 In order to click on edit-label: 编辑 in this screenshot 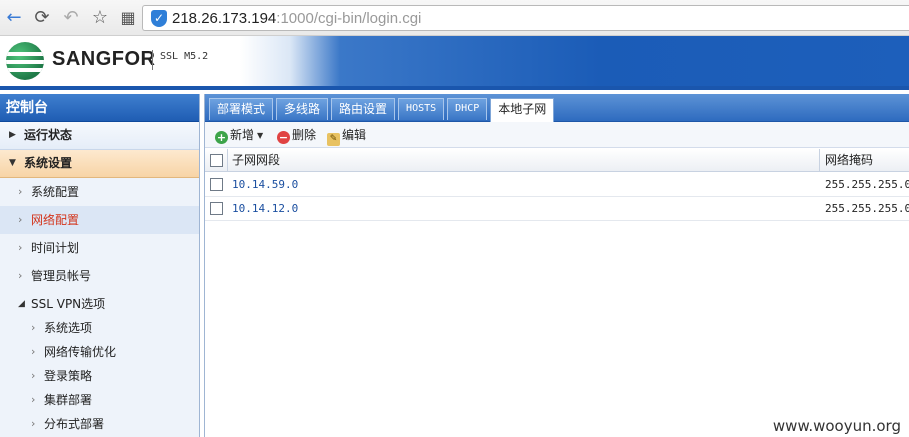, I will do `click(354, 135)`.